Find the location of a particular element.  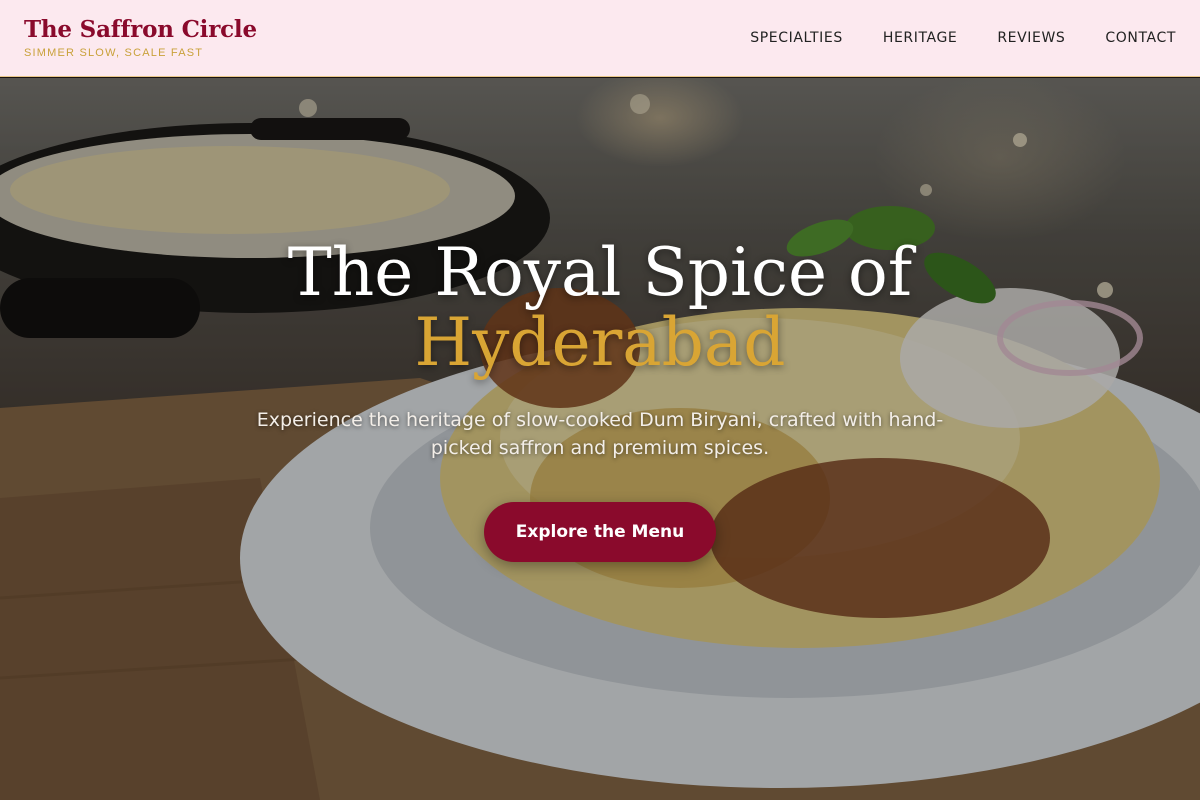

explore-menu-button: Explore the Menu is located at coordinates (600, 532).